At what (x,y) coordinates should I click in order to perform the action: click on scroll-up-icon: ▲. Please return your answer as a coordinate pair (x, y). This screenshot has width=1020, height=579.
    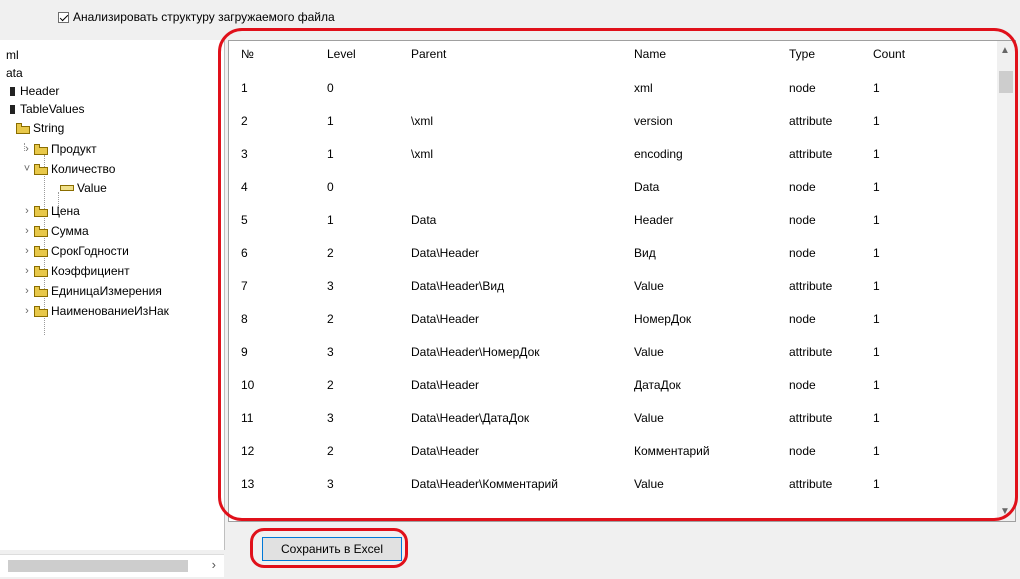
    Looking at the image, I should click on (1005, 50).